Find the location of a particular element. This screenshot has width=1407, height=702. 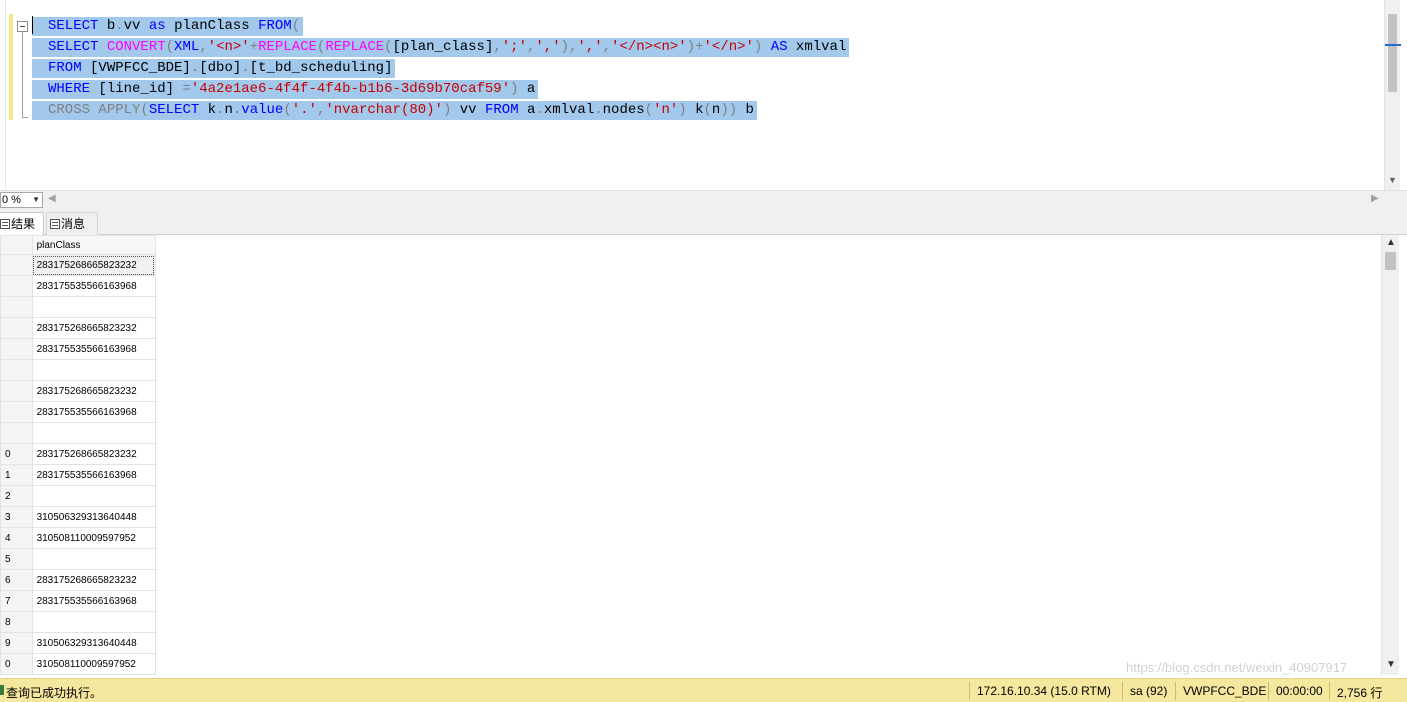

column-header-planclass: planClass is located at coordinates (93, 245).